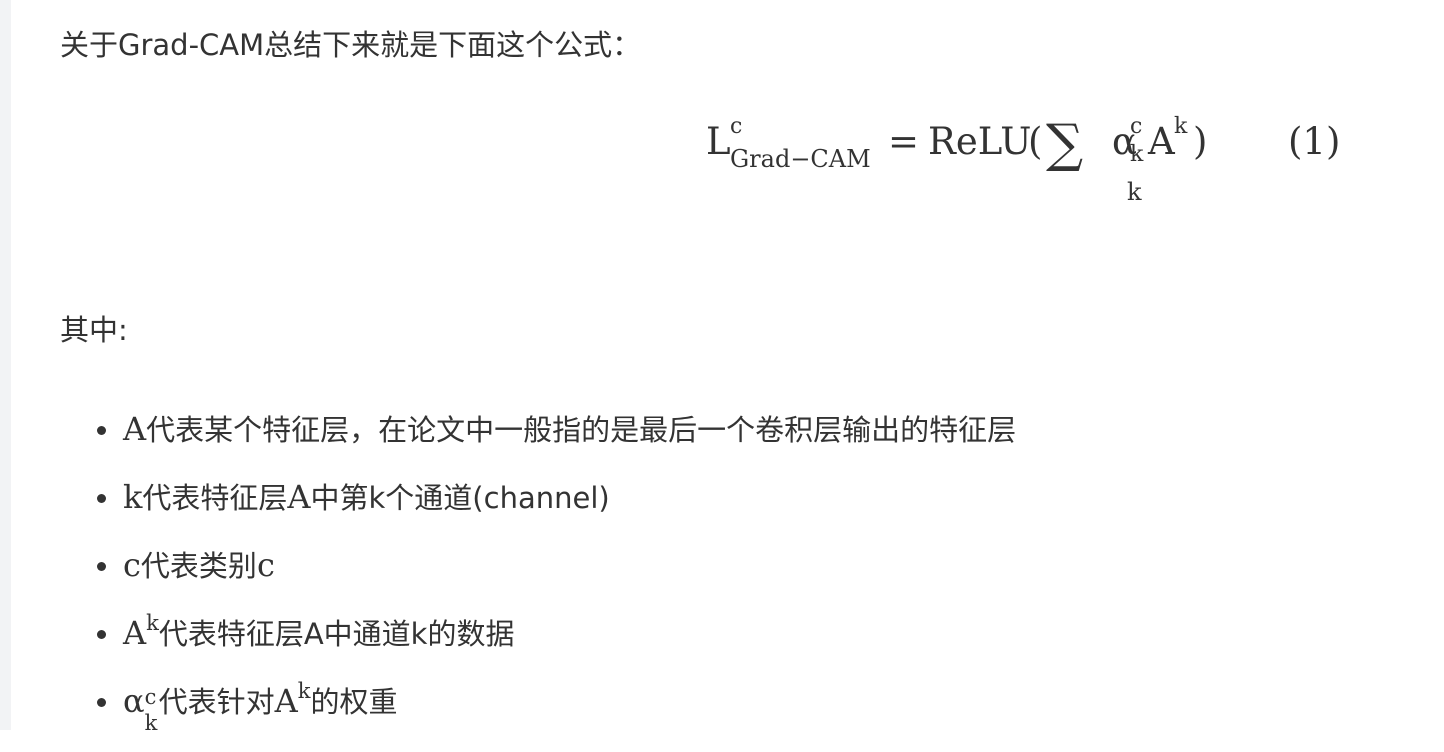  I want to click on definition-text: 代表类别, so click(198, 566).